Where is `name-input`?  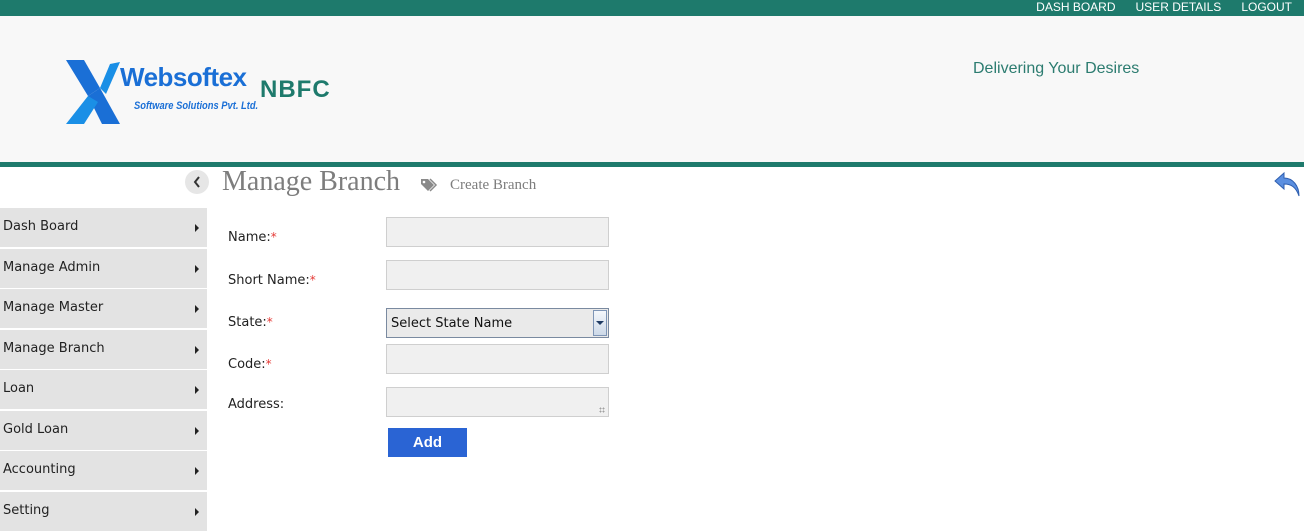 name-input is located at coordinates (497, 232).